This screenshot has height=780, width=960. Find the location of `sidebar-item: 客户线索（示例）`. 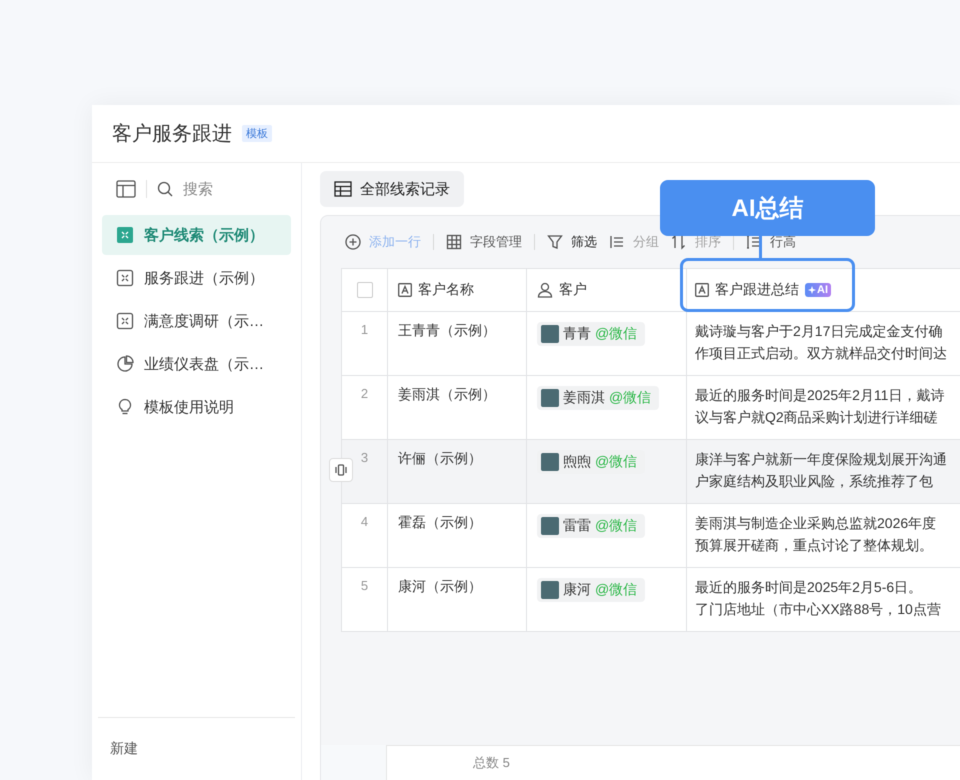

sidebar-item: 客户线索（示例） is located at coordinates (196, 235).